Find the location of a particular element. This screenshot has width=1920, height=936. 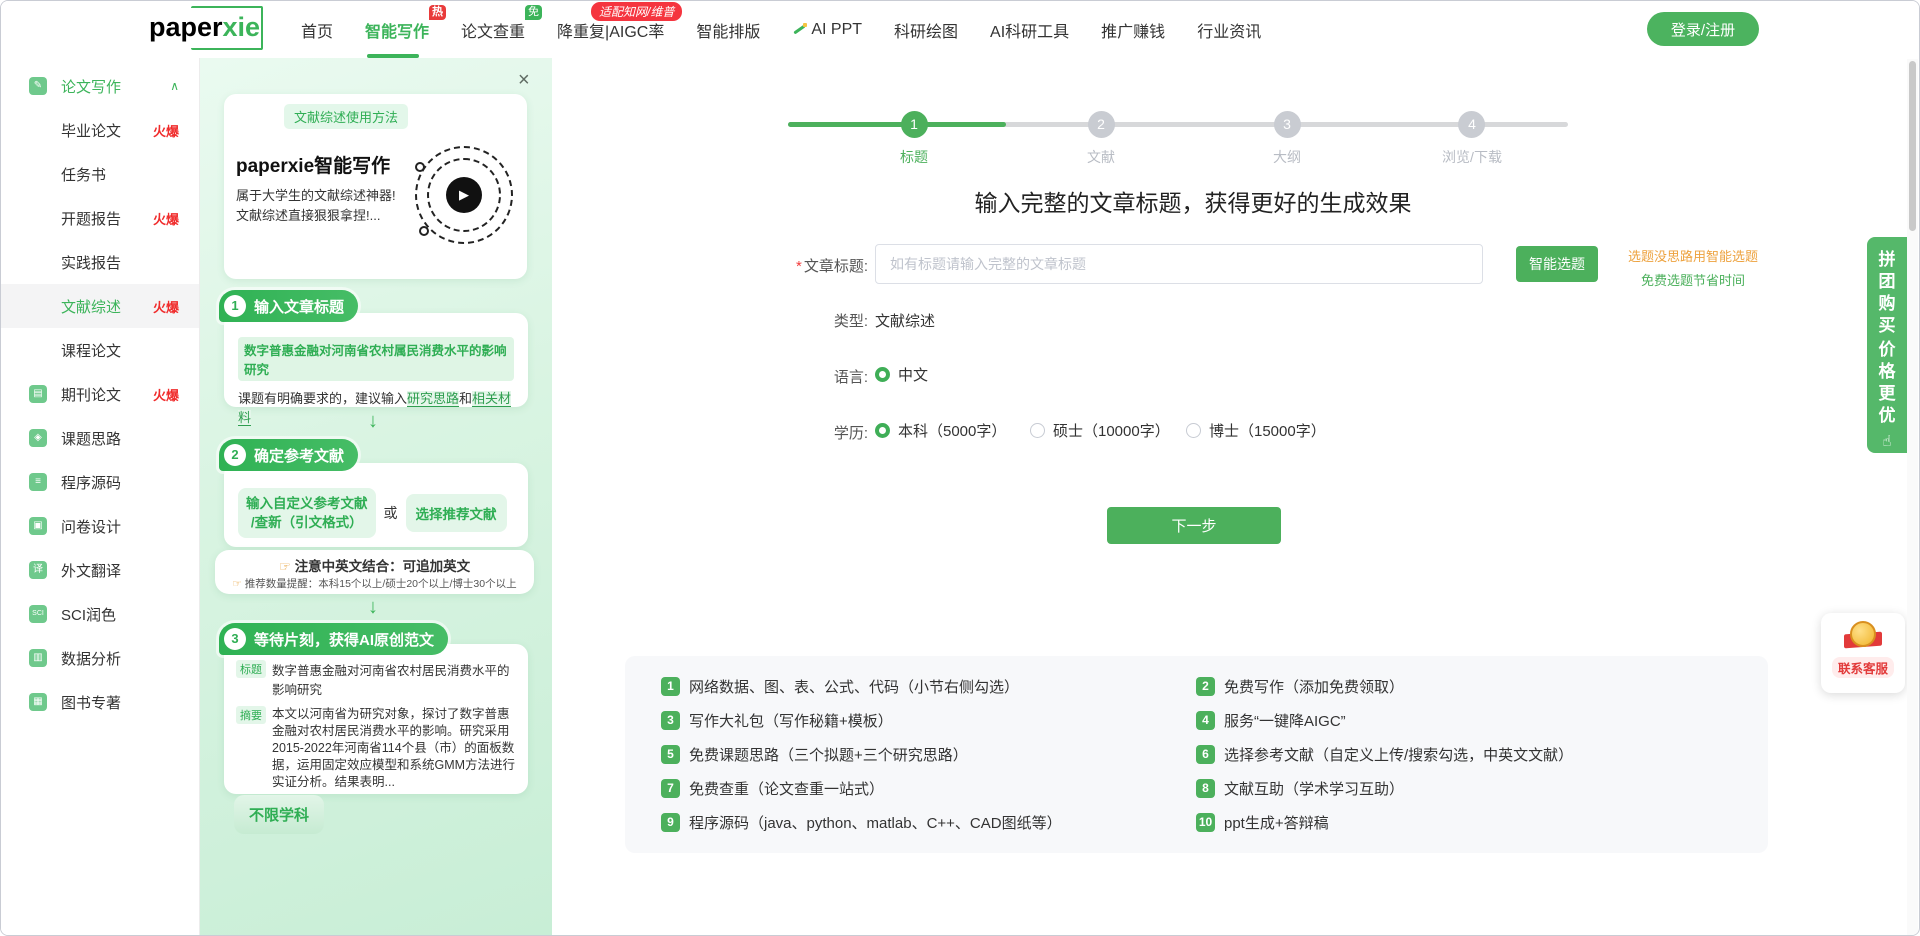

feature-item: 6 选择参考文献（自定义上传/搜索勾选，中英文文献） is located at coordinates (1482, 754).